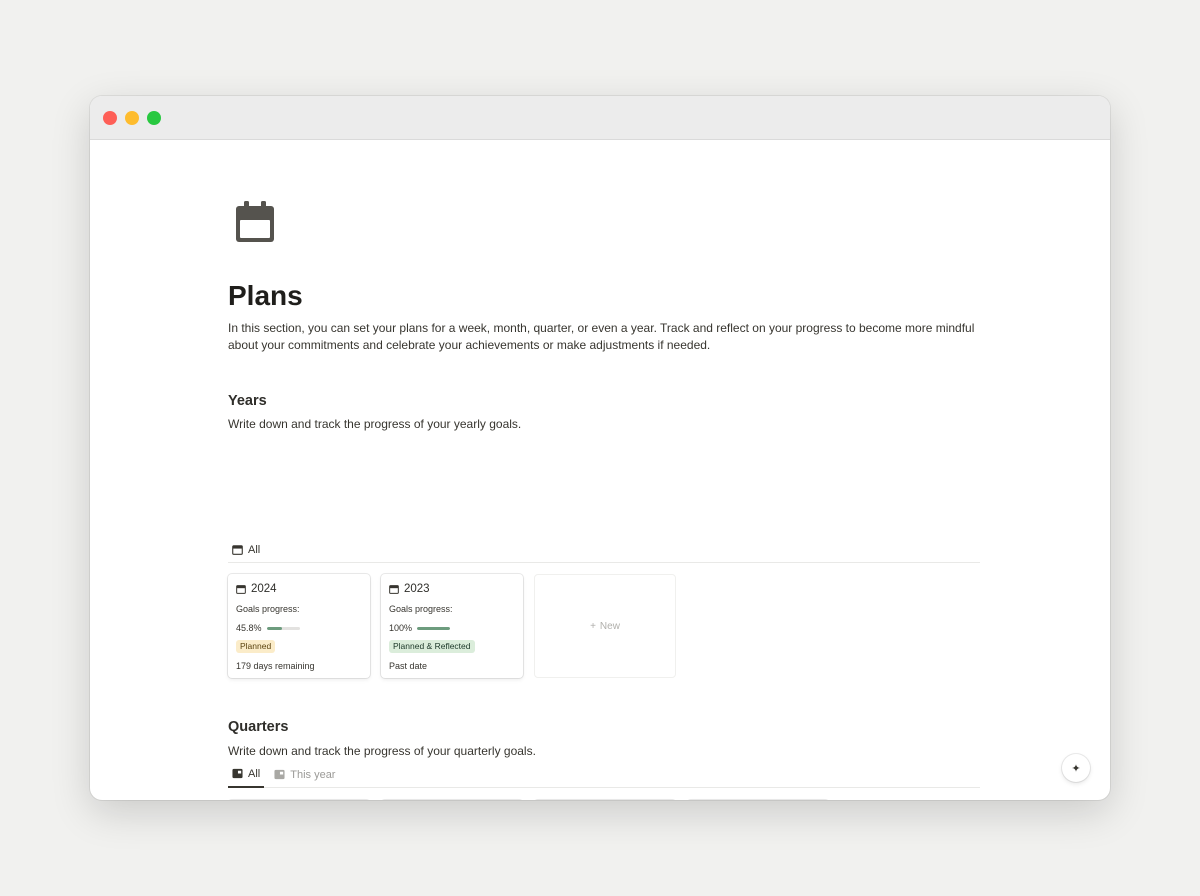 The width and height of the screenshot is (1200, 896). Describe the element at coordinates (258, 727) in the screenshot. I see `quarters-heading: Quarters` at that location.